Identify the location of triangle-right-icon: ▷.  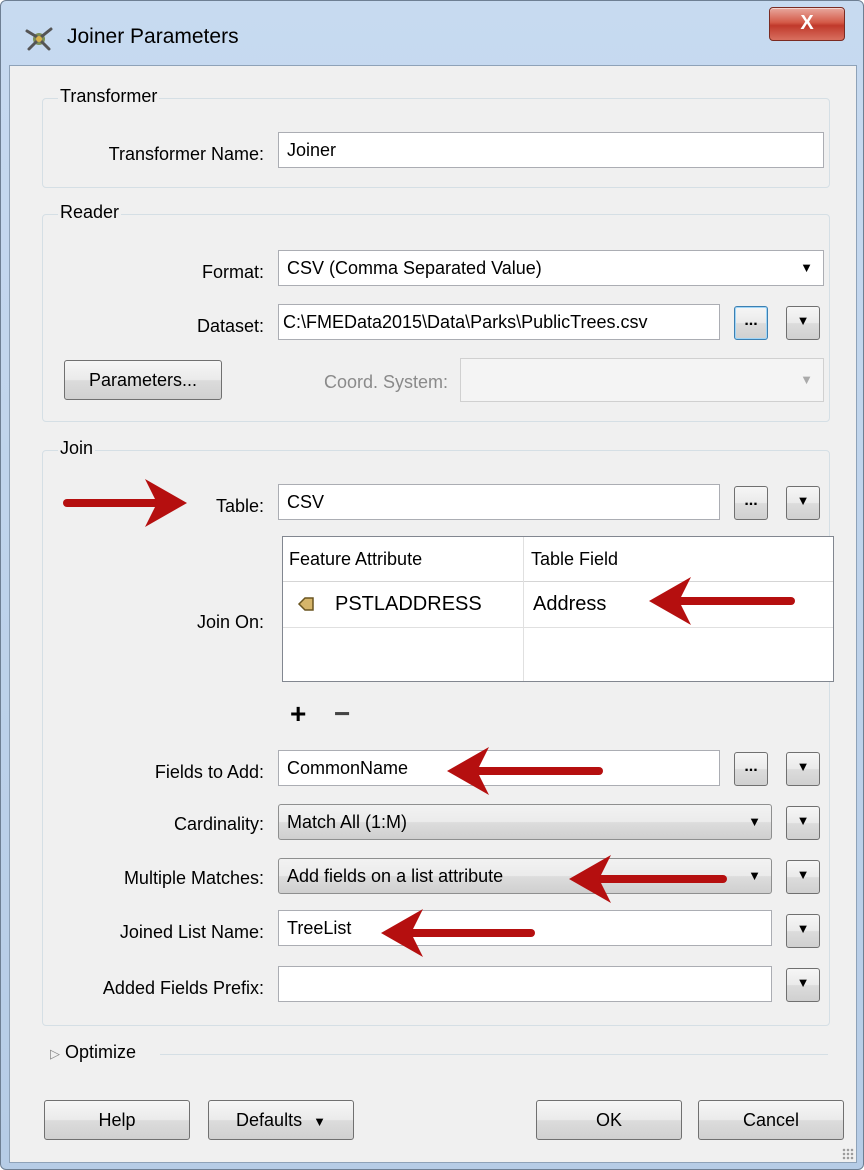
(55, 1053).